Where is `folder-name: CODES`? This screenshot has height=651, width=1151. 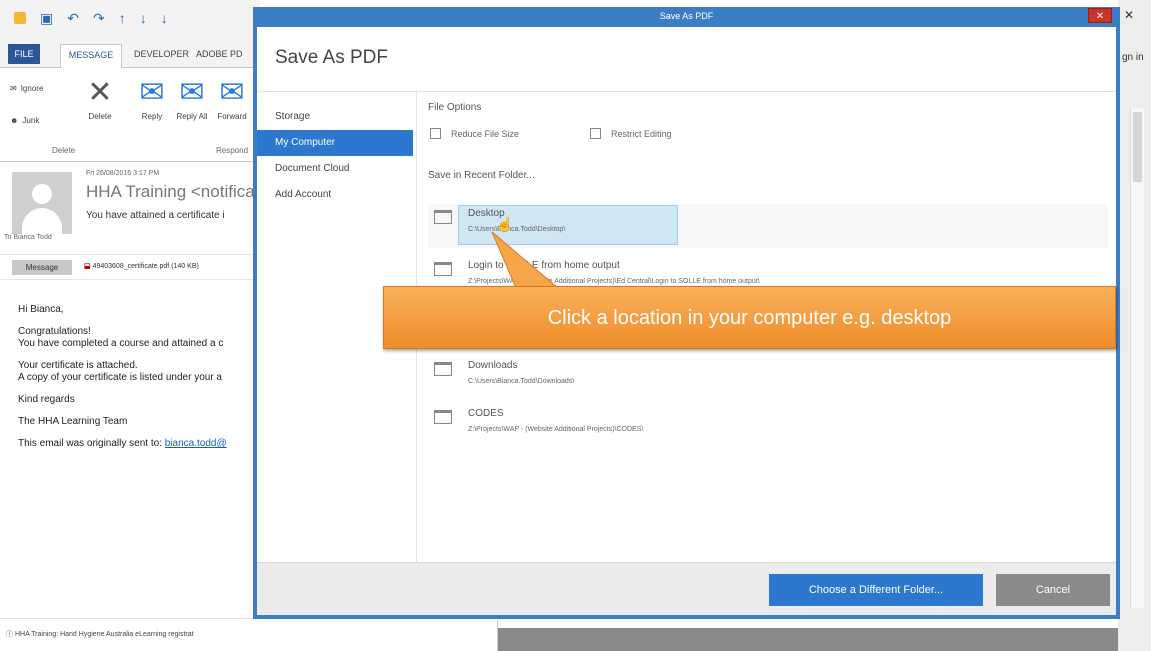
folder-name: CODES is located at coordinates (486, 413).